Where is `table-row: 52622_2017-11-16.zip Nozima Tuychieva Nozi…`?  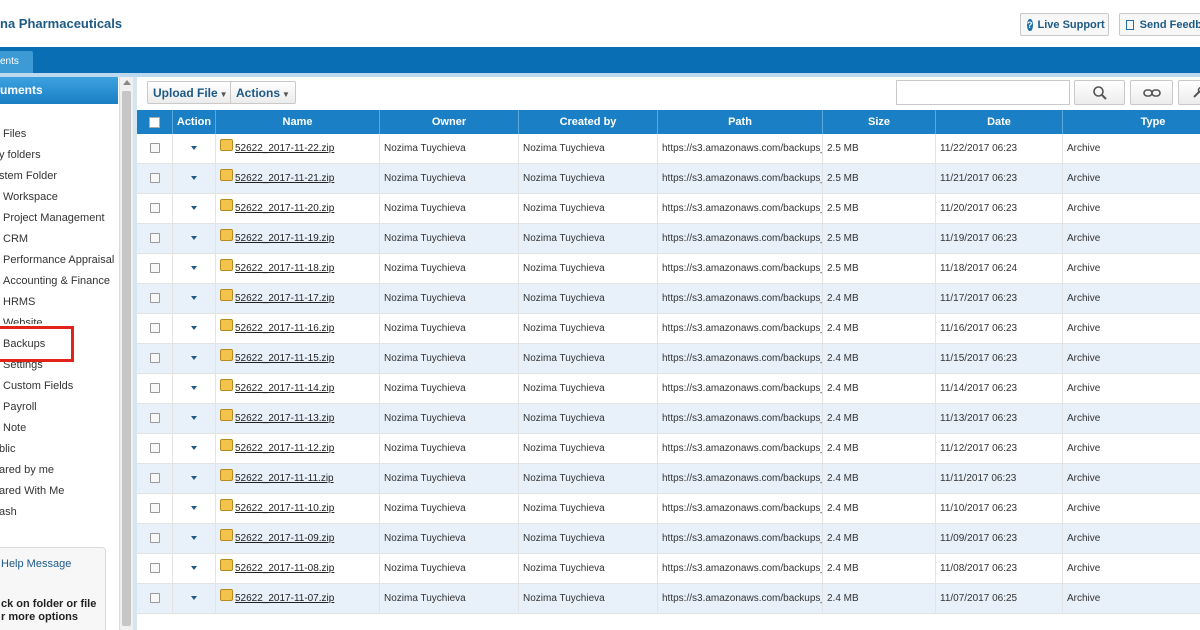 table-row: 52622_2017-11-16.zip Nozima Tuychieva Nozi… is located at coordinates (668, 329).